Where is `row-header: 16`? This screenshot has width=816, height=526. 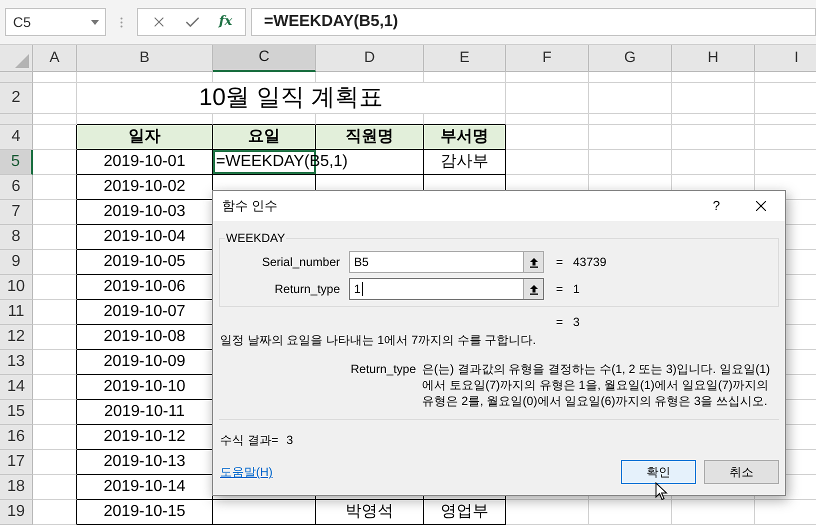 row-header: 16 is located at coordinates (16, 437).